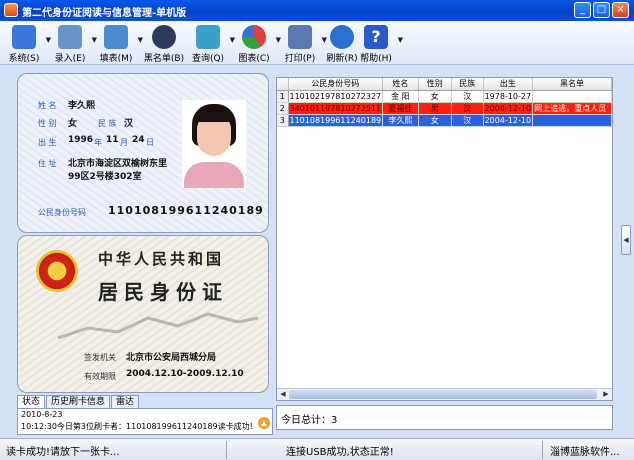 The image size is (634, 460). Describe the element at coordinates (211, 43) in the screenshot. I see `toolbar-query-button: 查询(Q) ▼` at that location.